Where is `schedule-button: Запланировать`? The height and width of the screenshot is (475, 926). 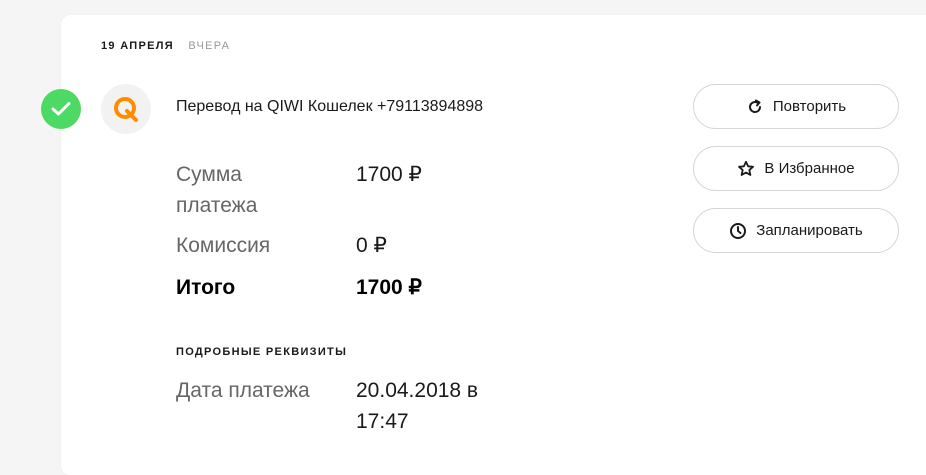
schedule-button: Запланировать is located at coordinates (796, 230).